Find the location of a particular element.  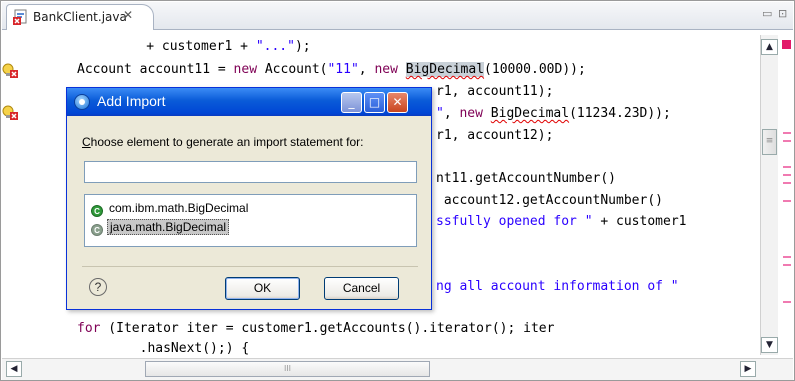

code-text: (10000.00D)); is located at coordinates (535, 69).